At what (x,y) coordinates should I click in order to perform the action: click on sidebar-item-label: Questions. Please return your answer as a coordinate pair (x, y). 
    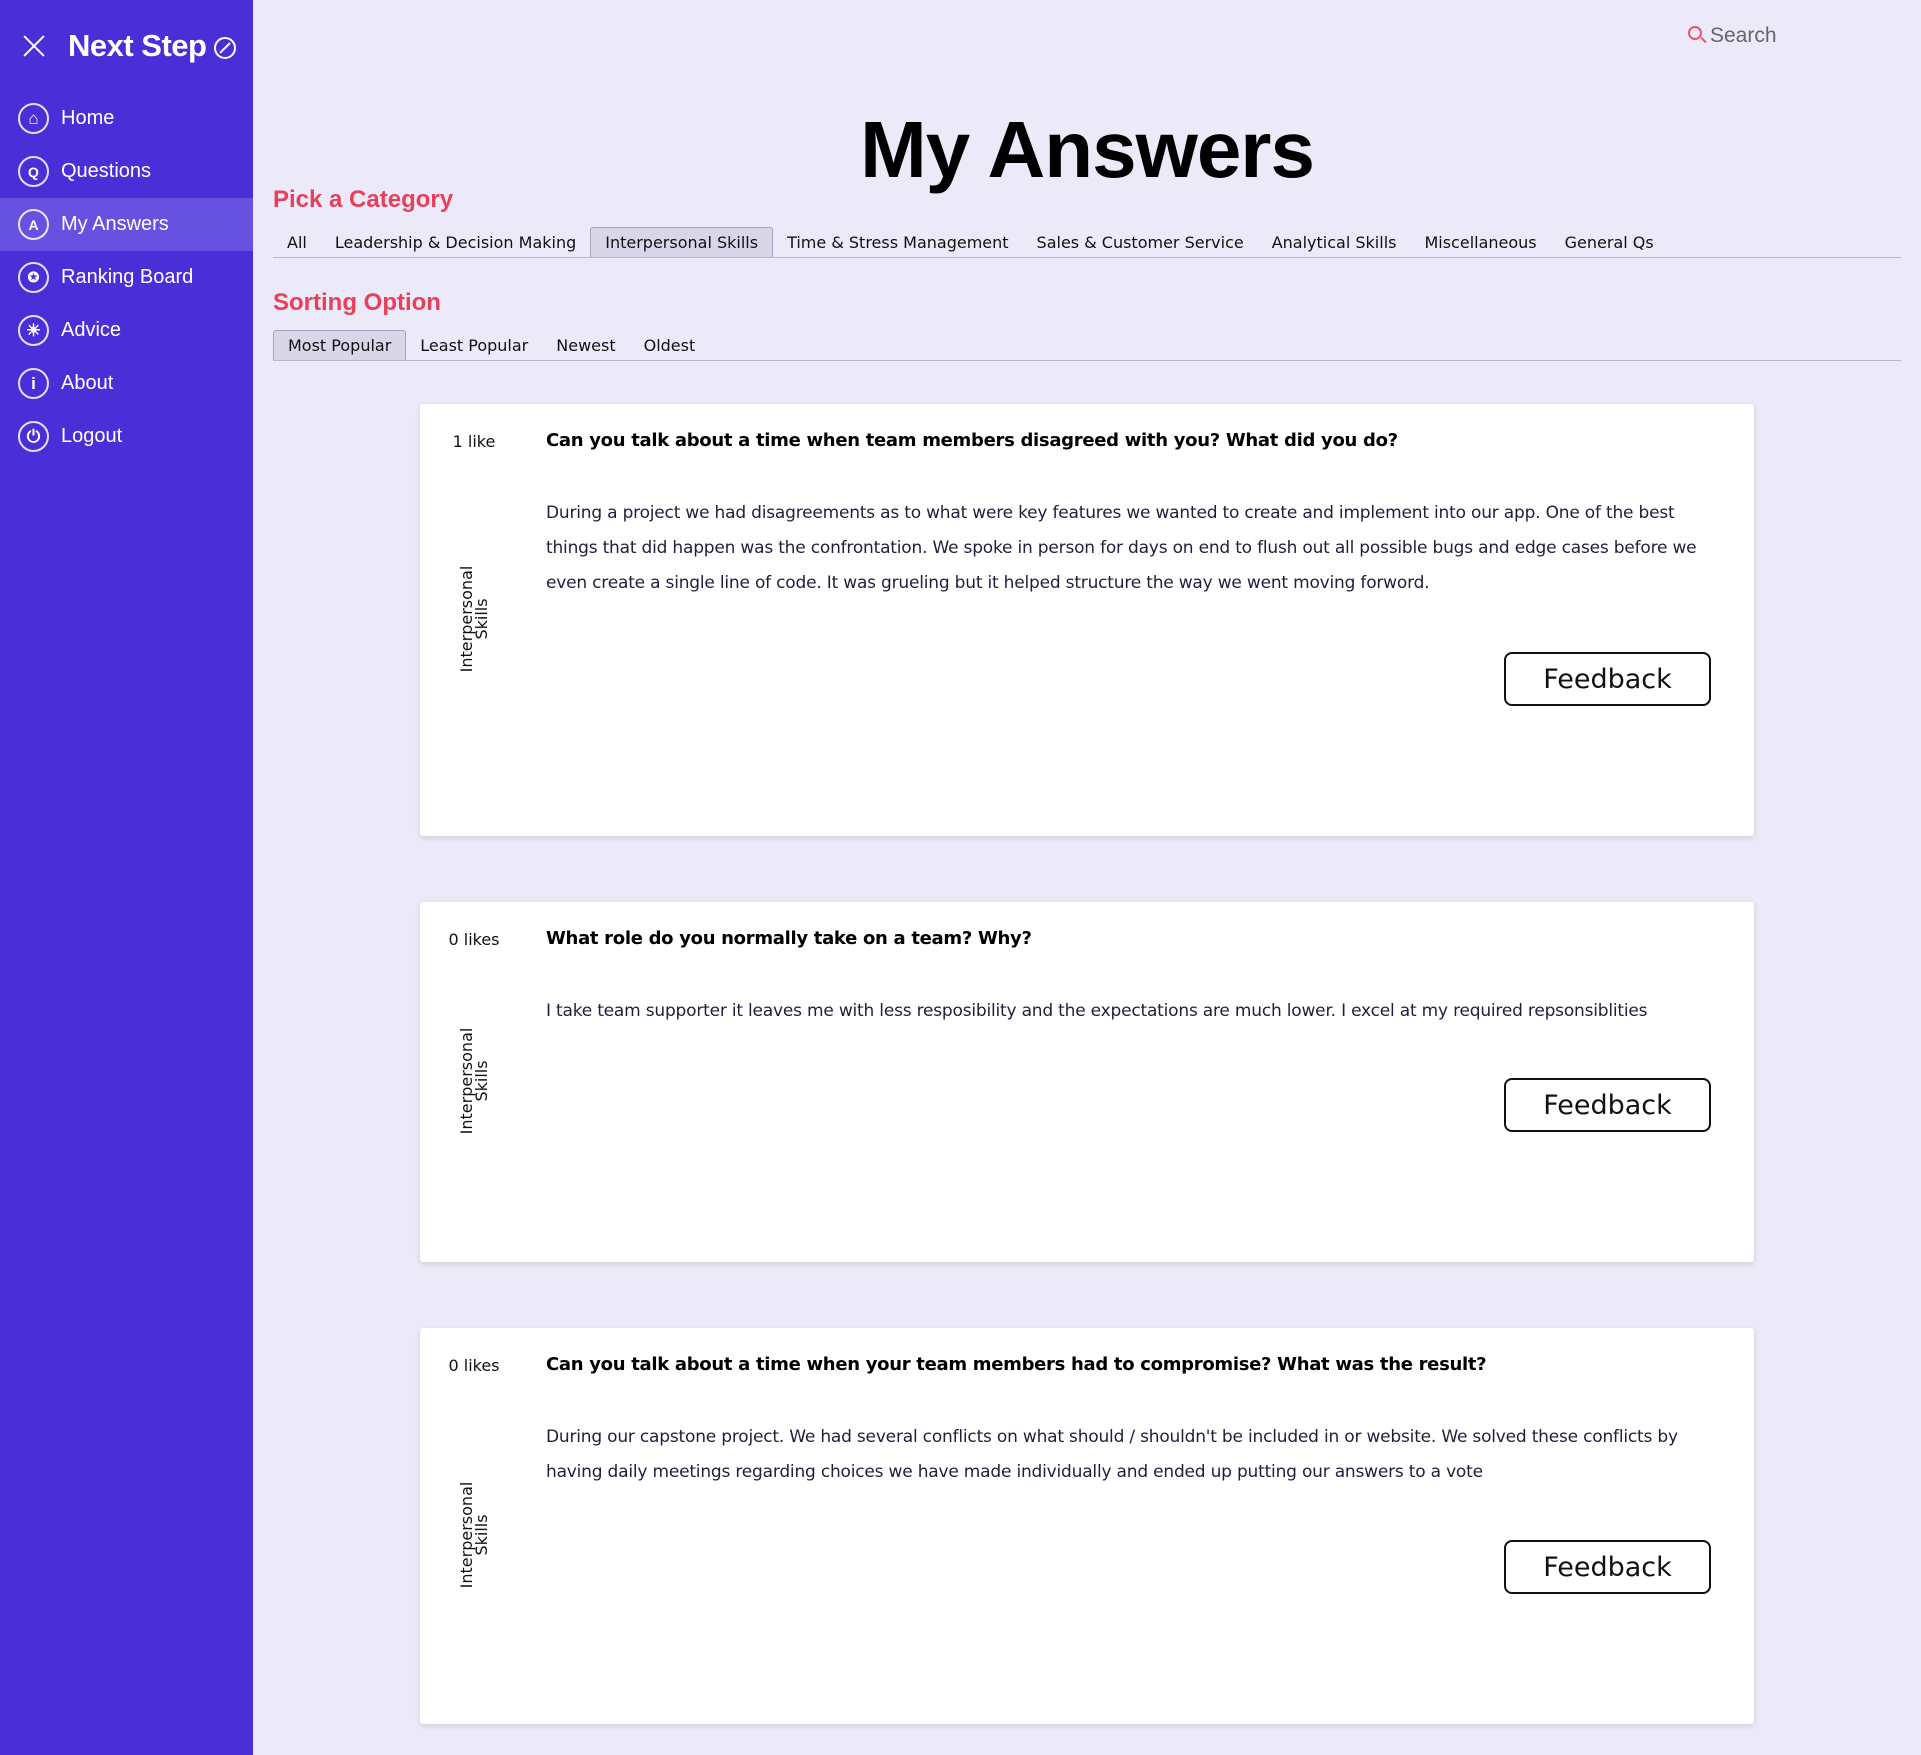
    Looking at the image, I should click on (106, 171).